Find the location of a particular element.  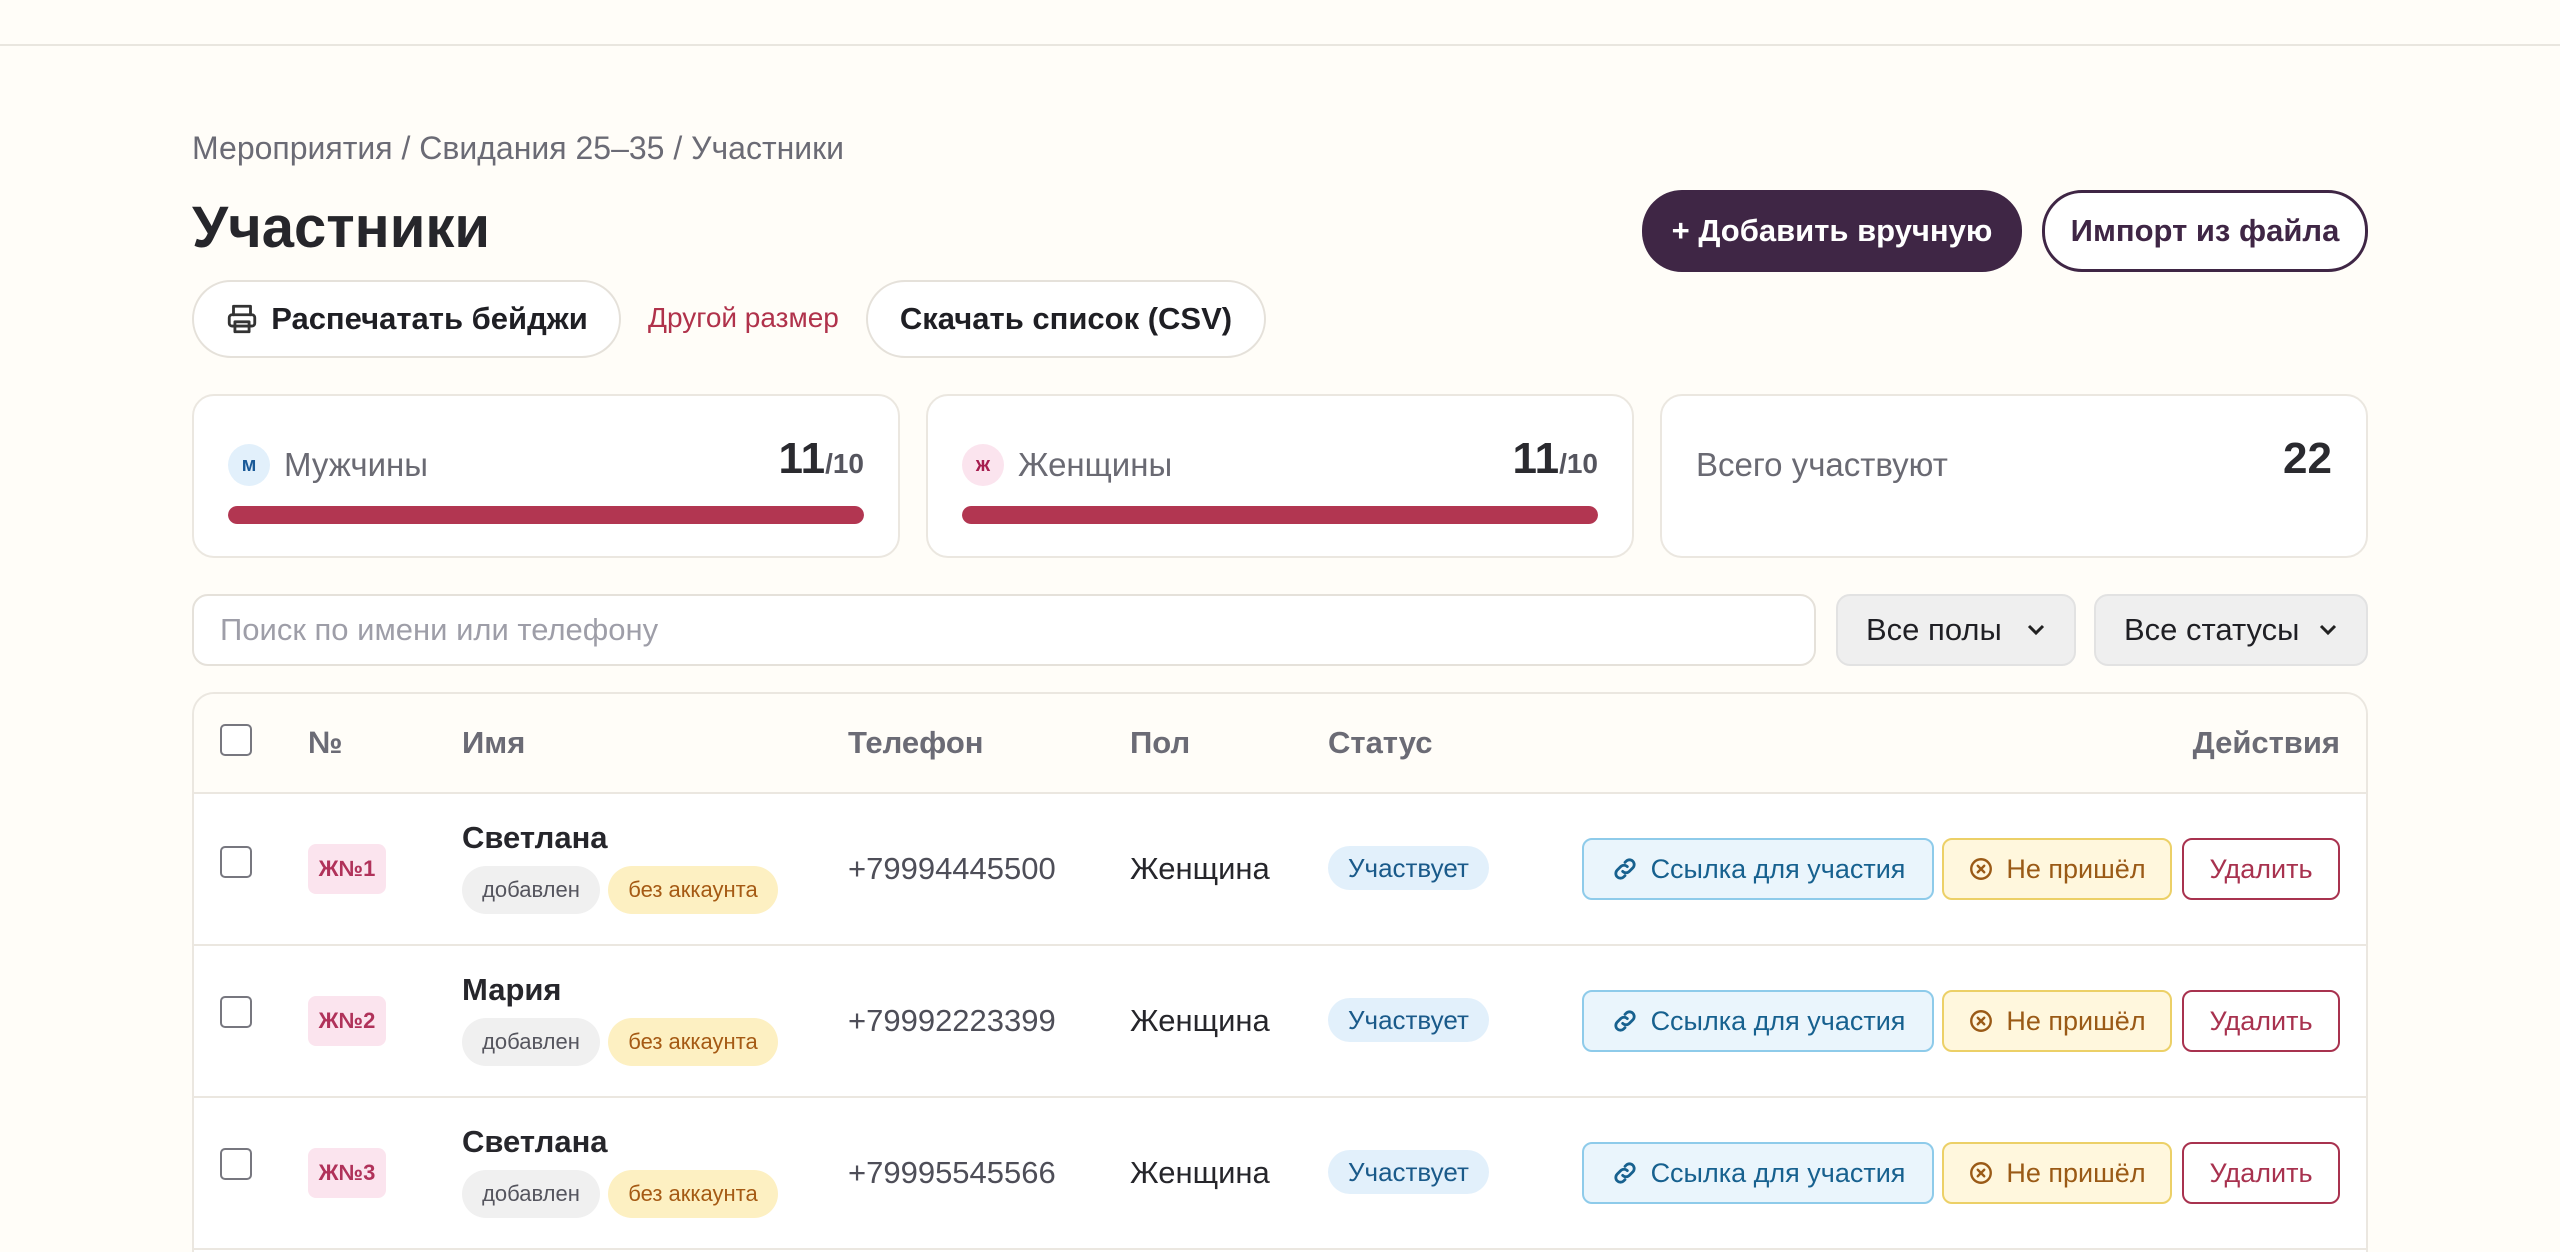

stat-card-total: Всего участвуют 22 is located at coordinates (2014, 476).